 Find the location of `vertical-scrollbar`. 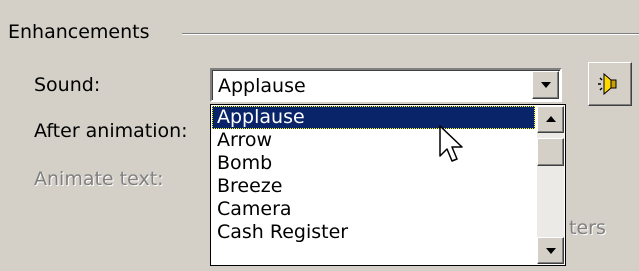

vertical-scrollbar is located at coordinates (550, 185).